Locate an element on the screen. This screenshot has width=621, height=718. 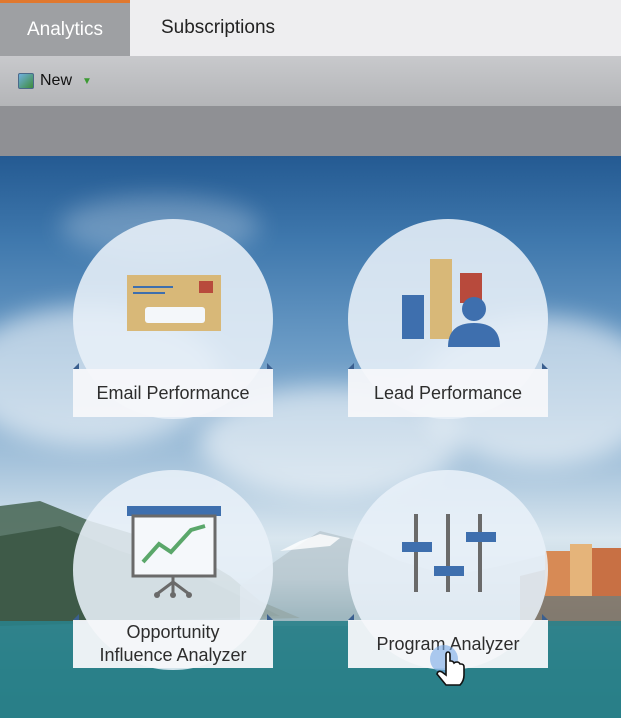
email-performance-card: Email Performance is located at coordinates (173, 319).